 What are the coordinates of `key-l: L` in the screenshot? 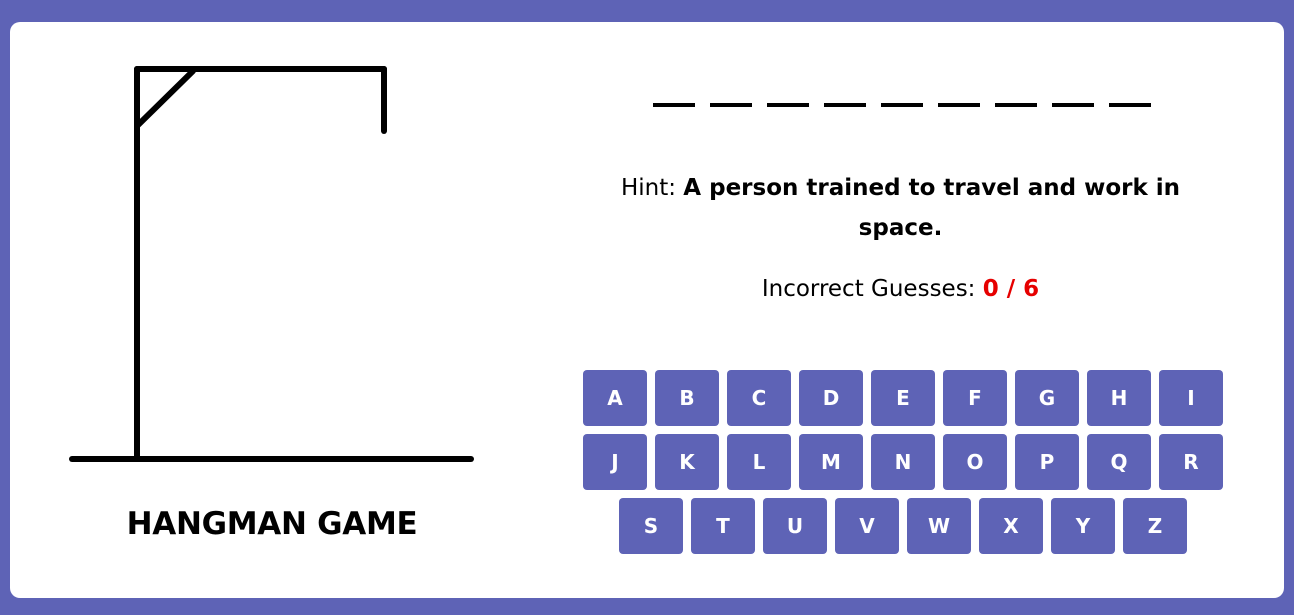 It's located at (759, 462).